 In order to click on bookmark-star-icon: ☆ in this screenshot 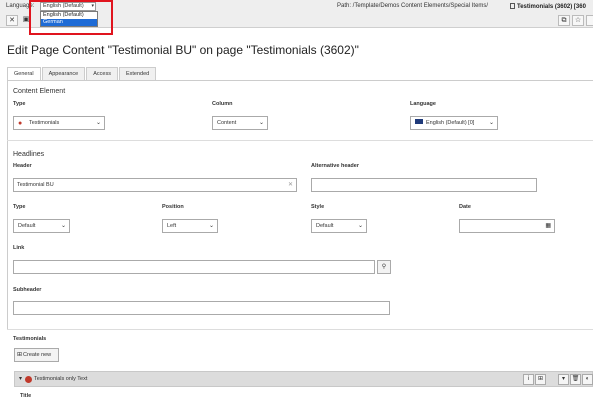, I will do `click(578, 20)`.